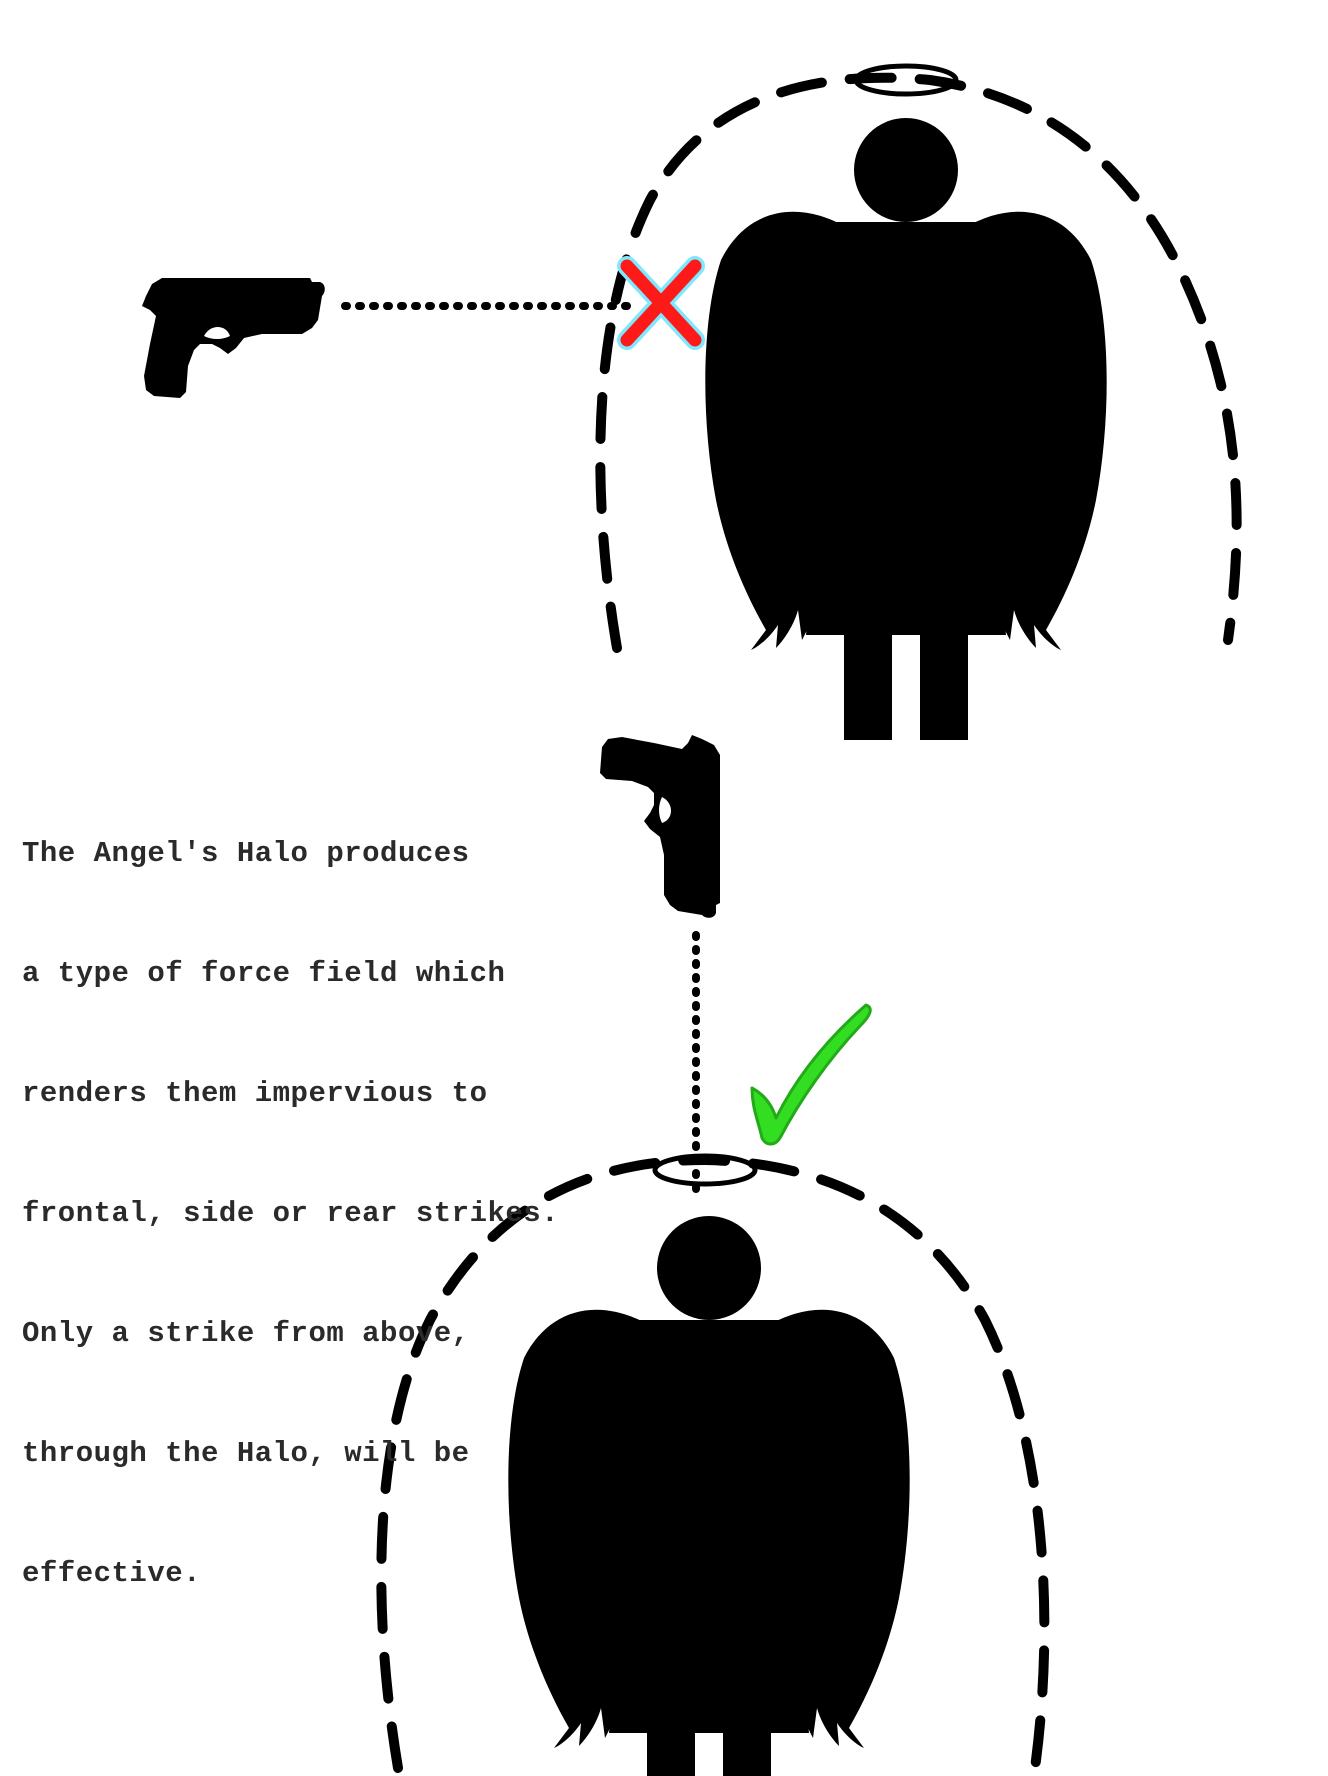 This screenshot has height=1776, width=1328. Describe the element at coordinates (906, 429) in the screenshot. I see `angel-icon` at that location.